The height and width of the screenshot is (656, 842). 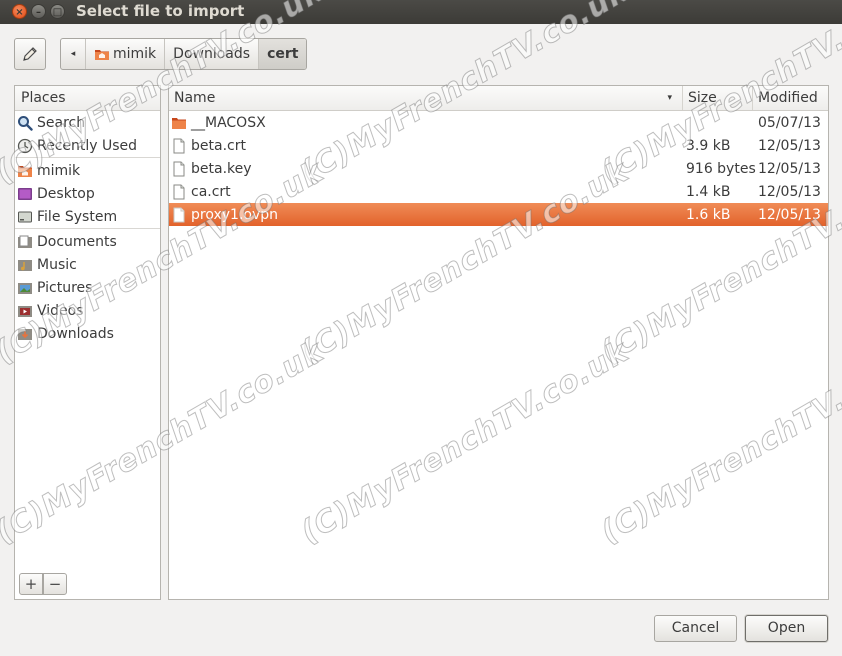 What do you see at coordinates (59, 170) in the screenshot?
I see `place-label: mimik` at bounding box center [59, 170].